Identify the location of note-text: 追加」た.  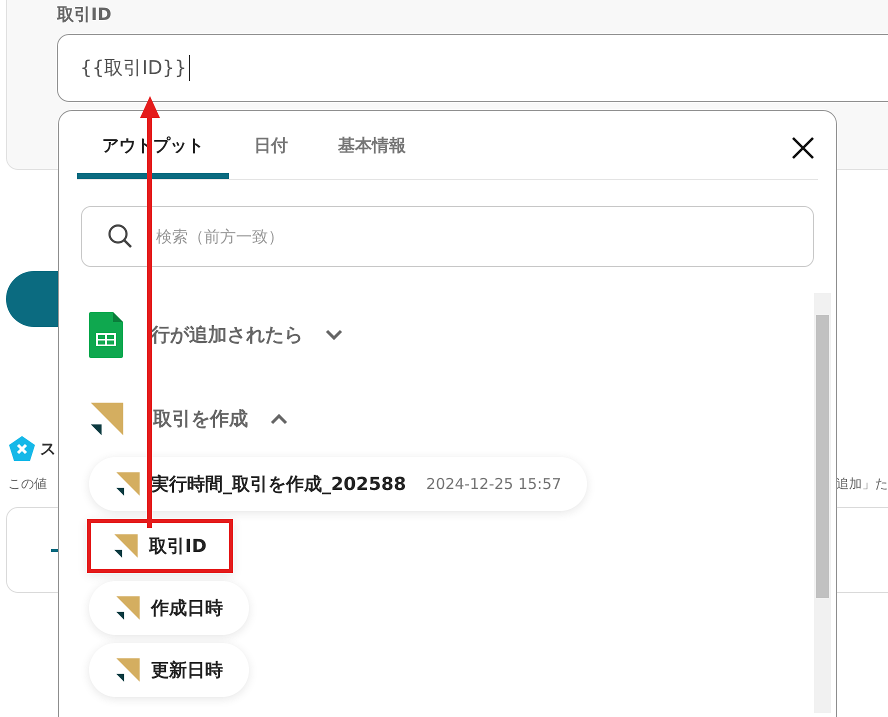
(862, 484).